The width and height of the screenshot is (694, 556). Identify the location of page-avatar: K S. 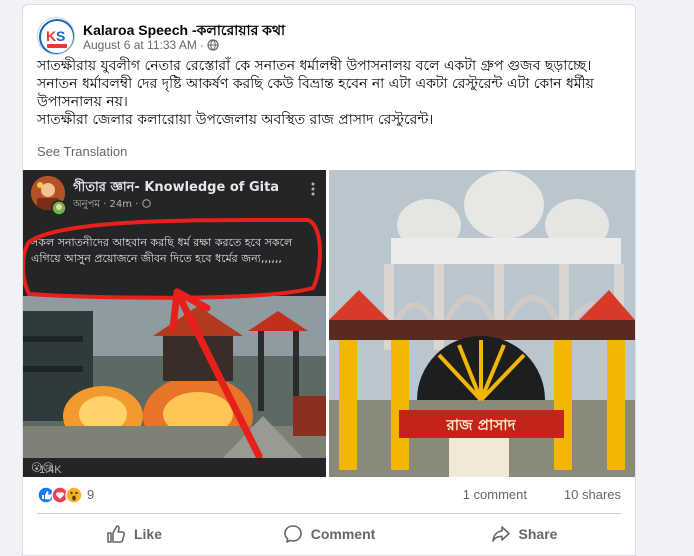
(56, 36).